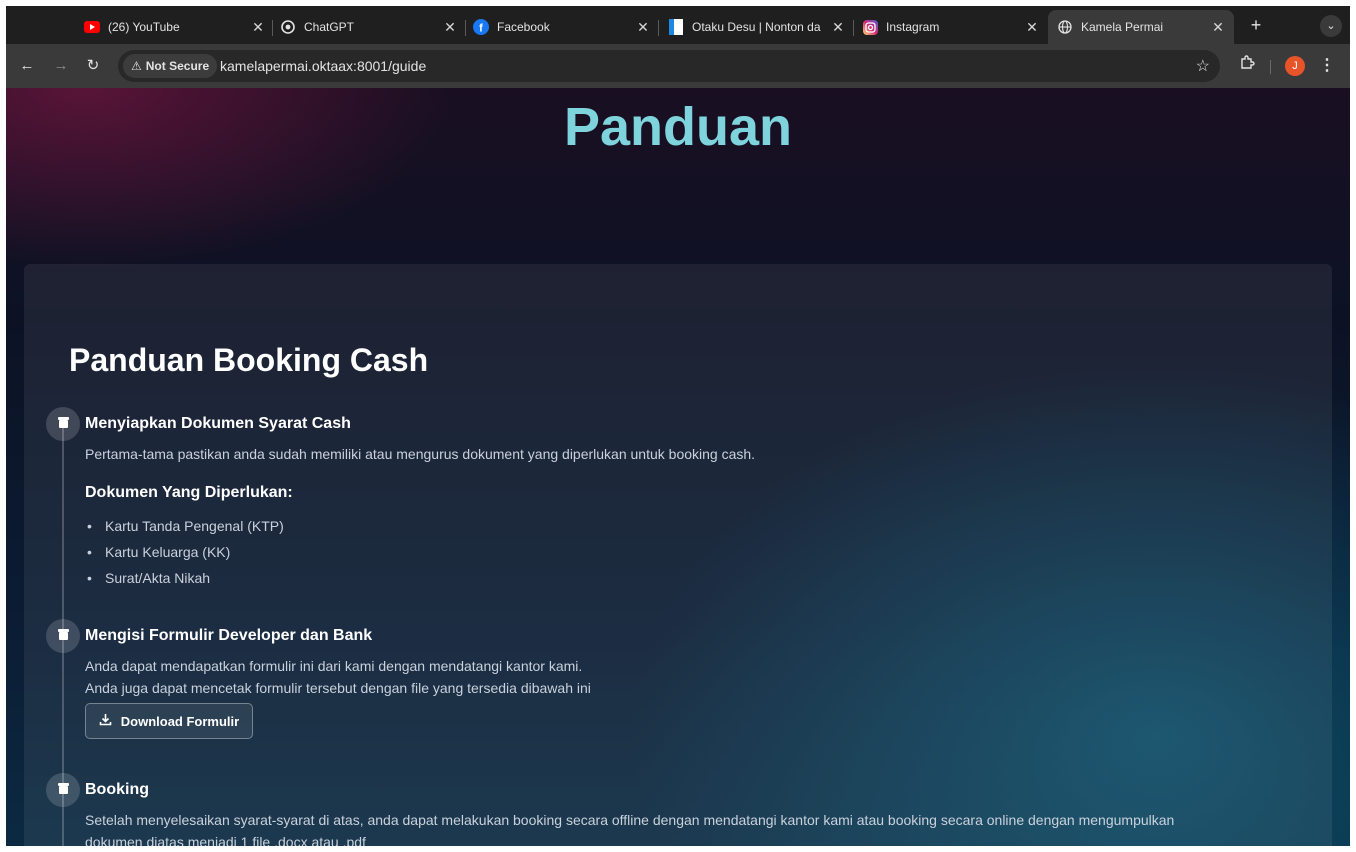 The height and width of the screenshot is (852, 1356). Describe the element at coordinates (288, 27) in the screenshot. I see `chatgpt-icon` at that location.